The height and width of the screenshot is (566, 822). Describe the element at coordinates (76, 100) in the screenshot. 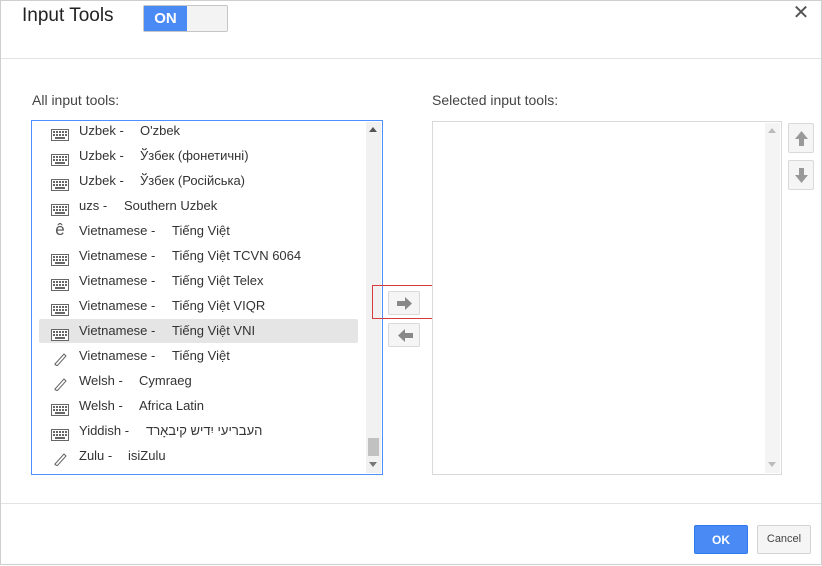

I see `all-input-tools-label: All input tools:` at that location.